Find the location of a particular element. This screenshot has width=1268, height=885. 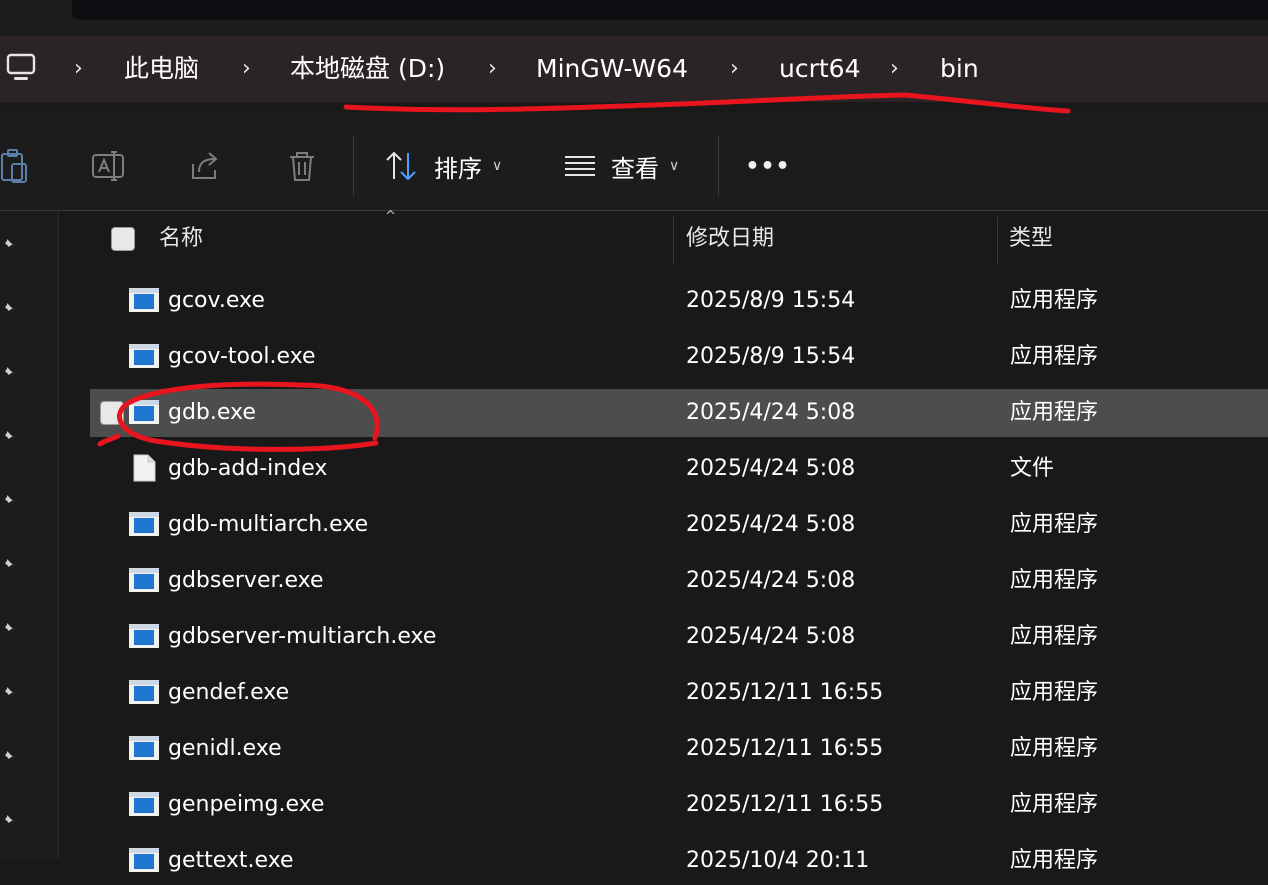

file-name: genpeimg.exe is located at coordinates (246, 805).